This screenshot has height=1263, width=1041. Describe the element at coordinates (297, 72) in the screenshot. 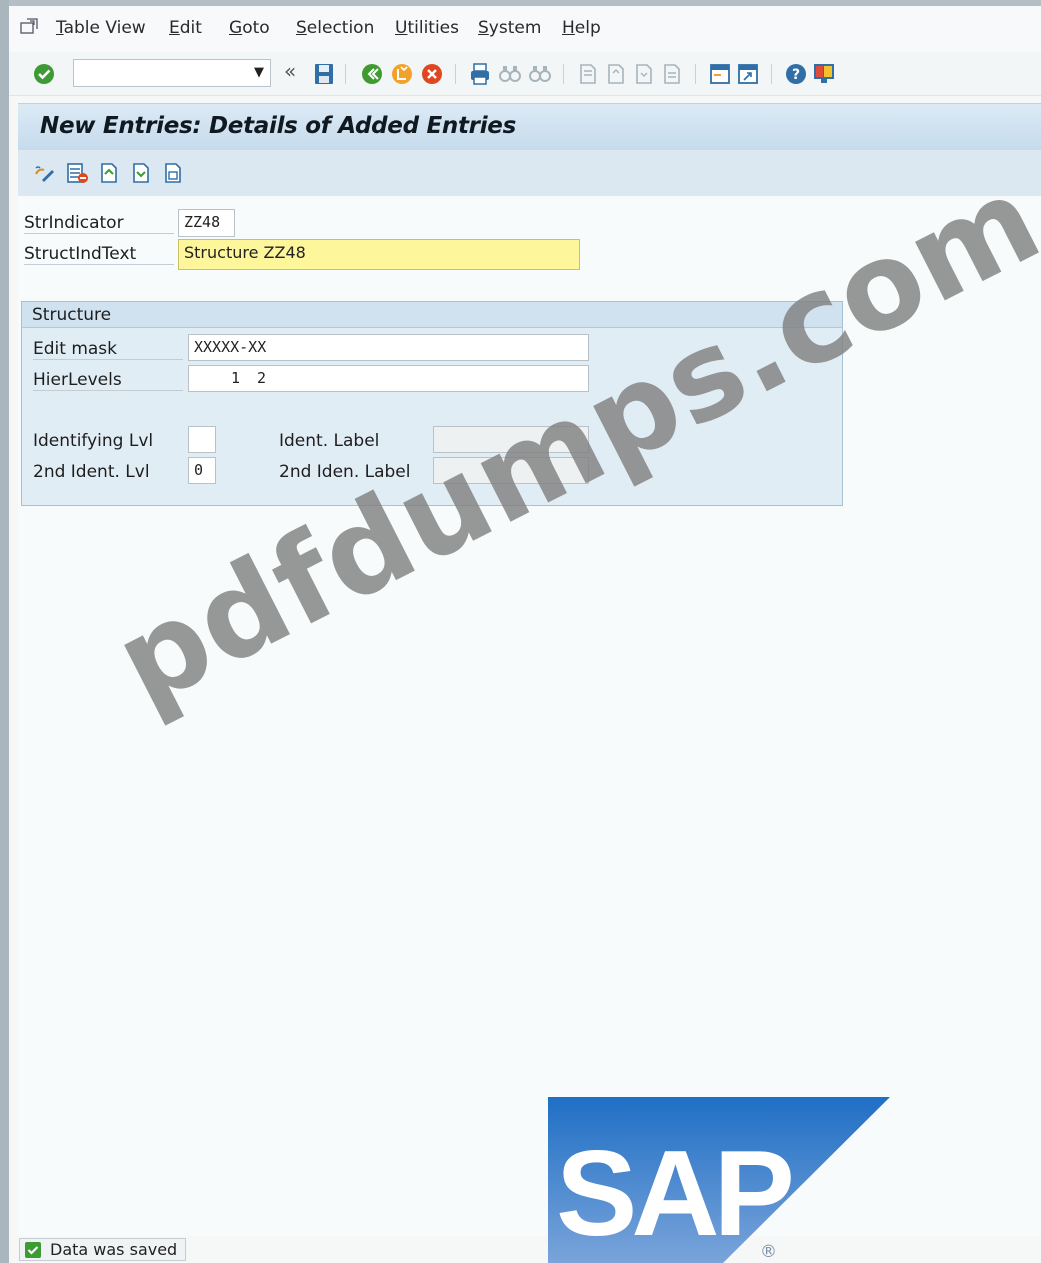

I see `history-back-icon: «` at that location.